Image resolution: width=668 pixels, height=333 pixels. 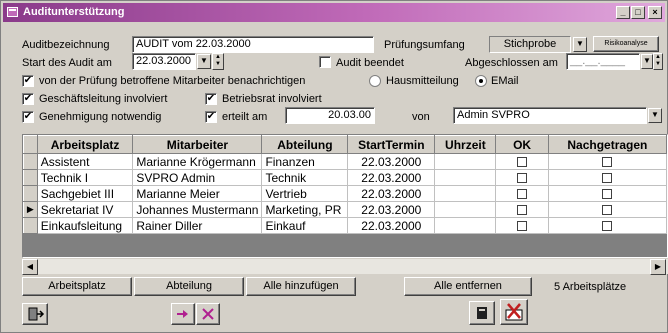 What do you see at coordinates (30, 209) in the screenshot?
I see `row-indicator: ▶` at bounding box center [30, 209].